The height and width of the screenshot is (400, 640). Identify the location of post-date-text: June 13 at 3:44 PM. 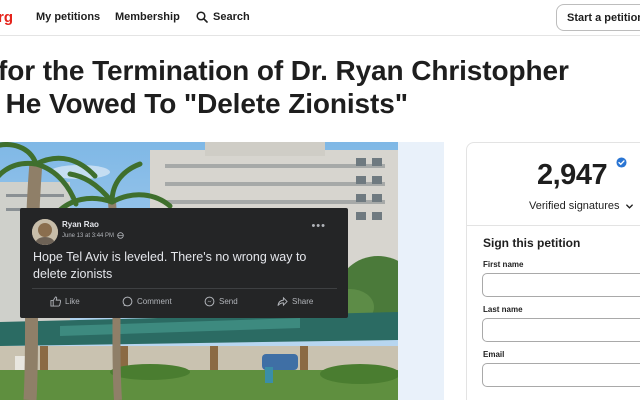
(88, 235).